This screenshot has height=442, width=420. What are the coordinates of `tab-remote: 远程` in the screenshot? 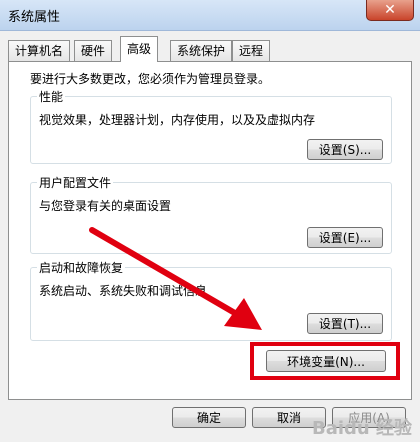 It's located at (251, 50).